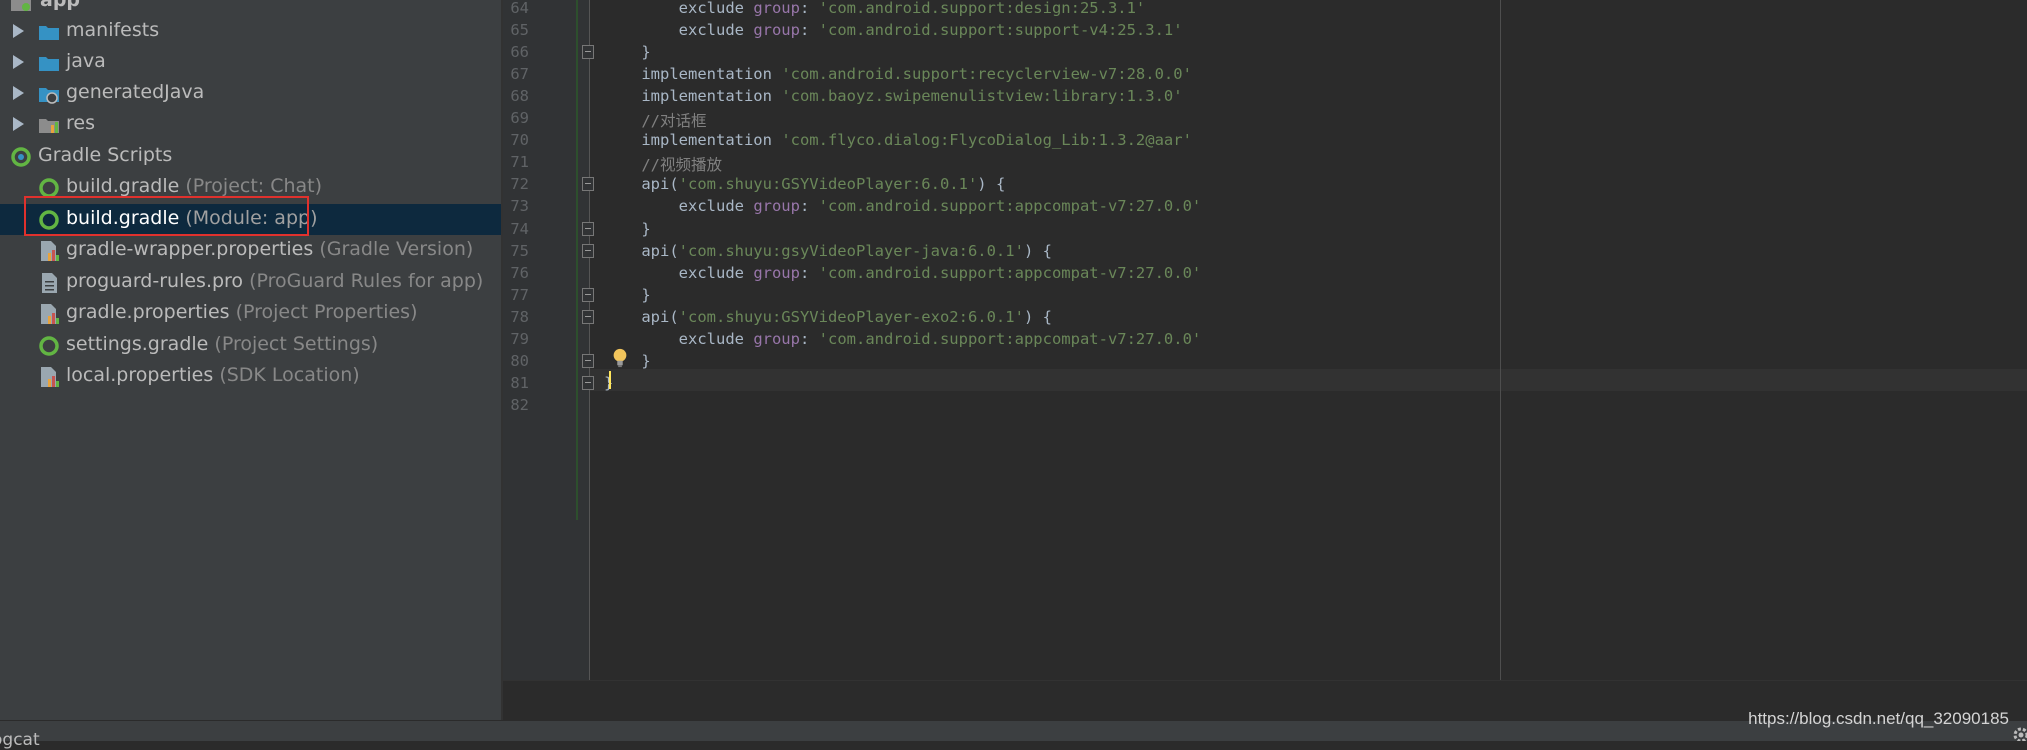 This screenshot has width=2027, height=750. I want to click on file-name: build.gradle, so click(123, 218).